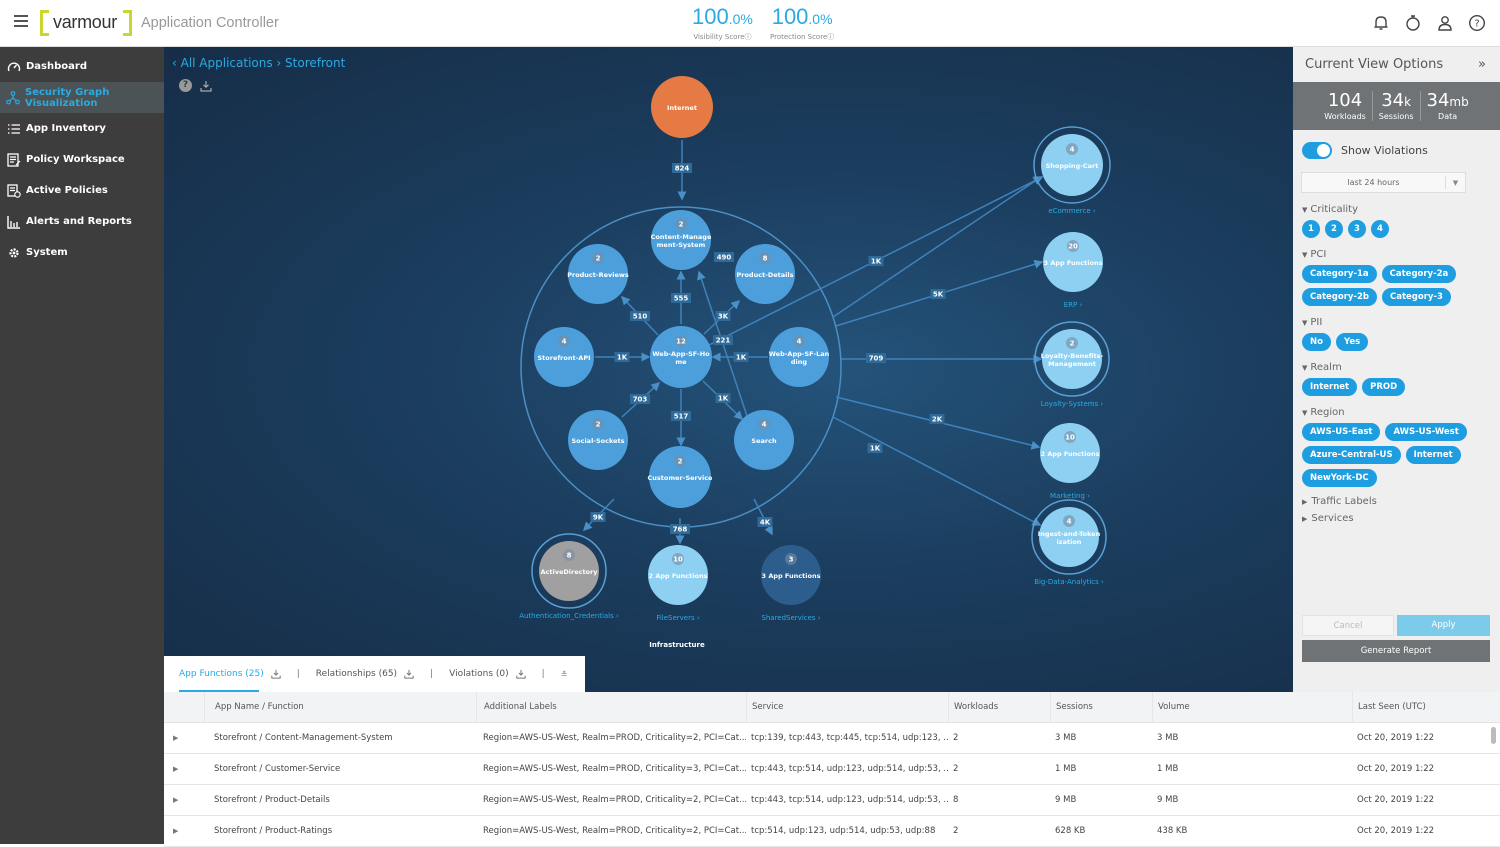 This screenshot has height=847, width=1500. What do you see at coordinates (1072, 359) in the screenshot?
I see `node-loyalty: 2 Loyalty-Benefits-Management` at bounding box center [1072, 359].